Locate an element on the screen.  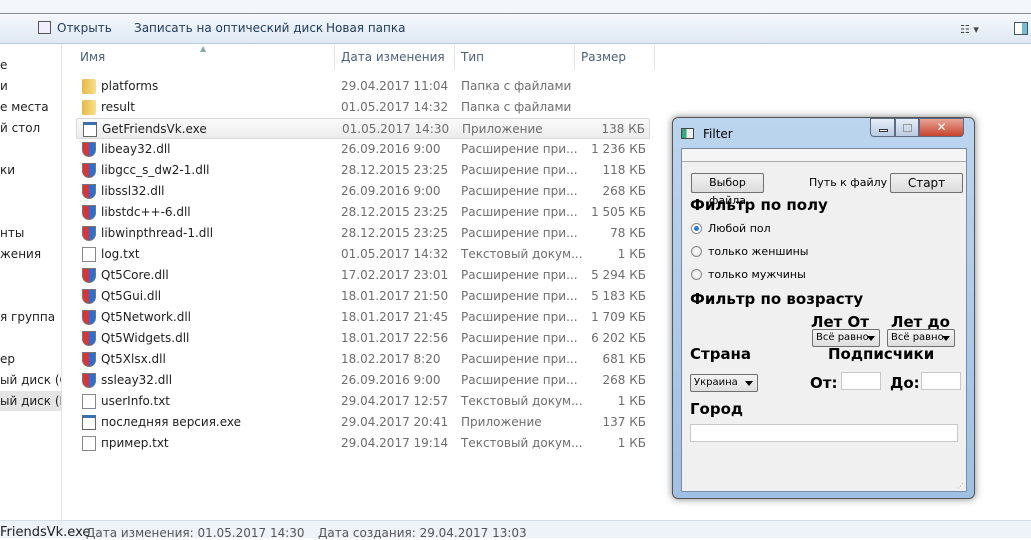
nav-item: й стол is located at coordinates (30, 128).